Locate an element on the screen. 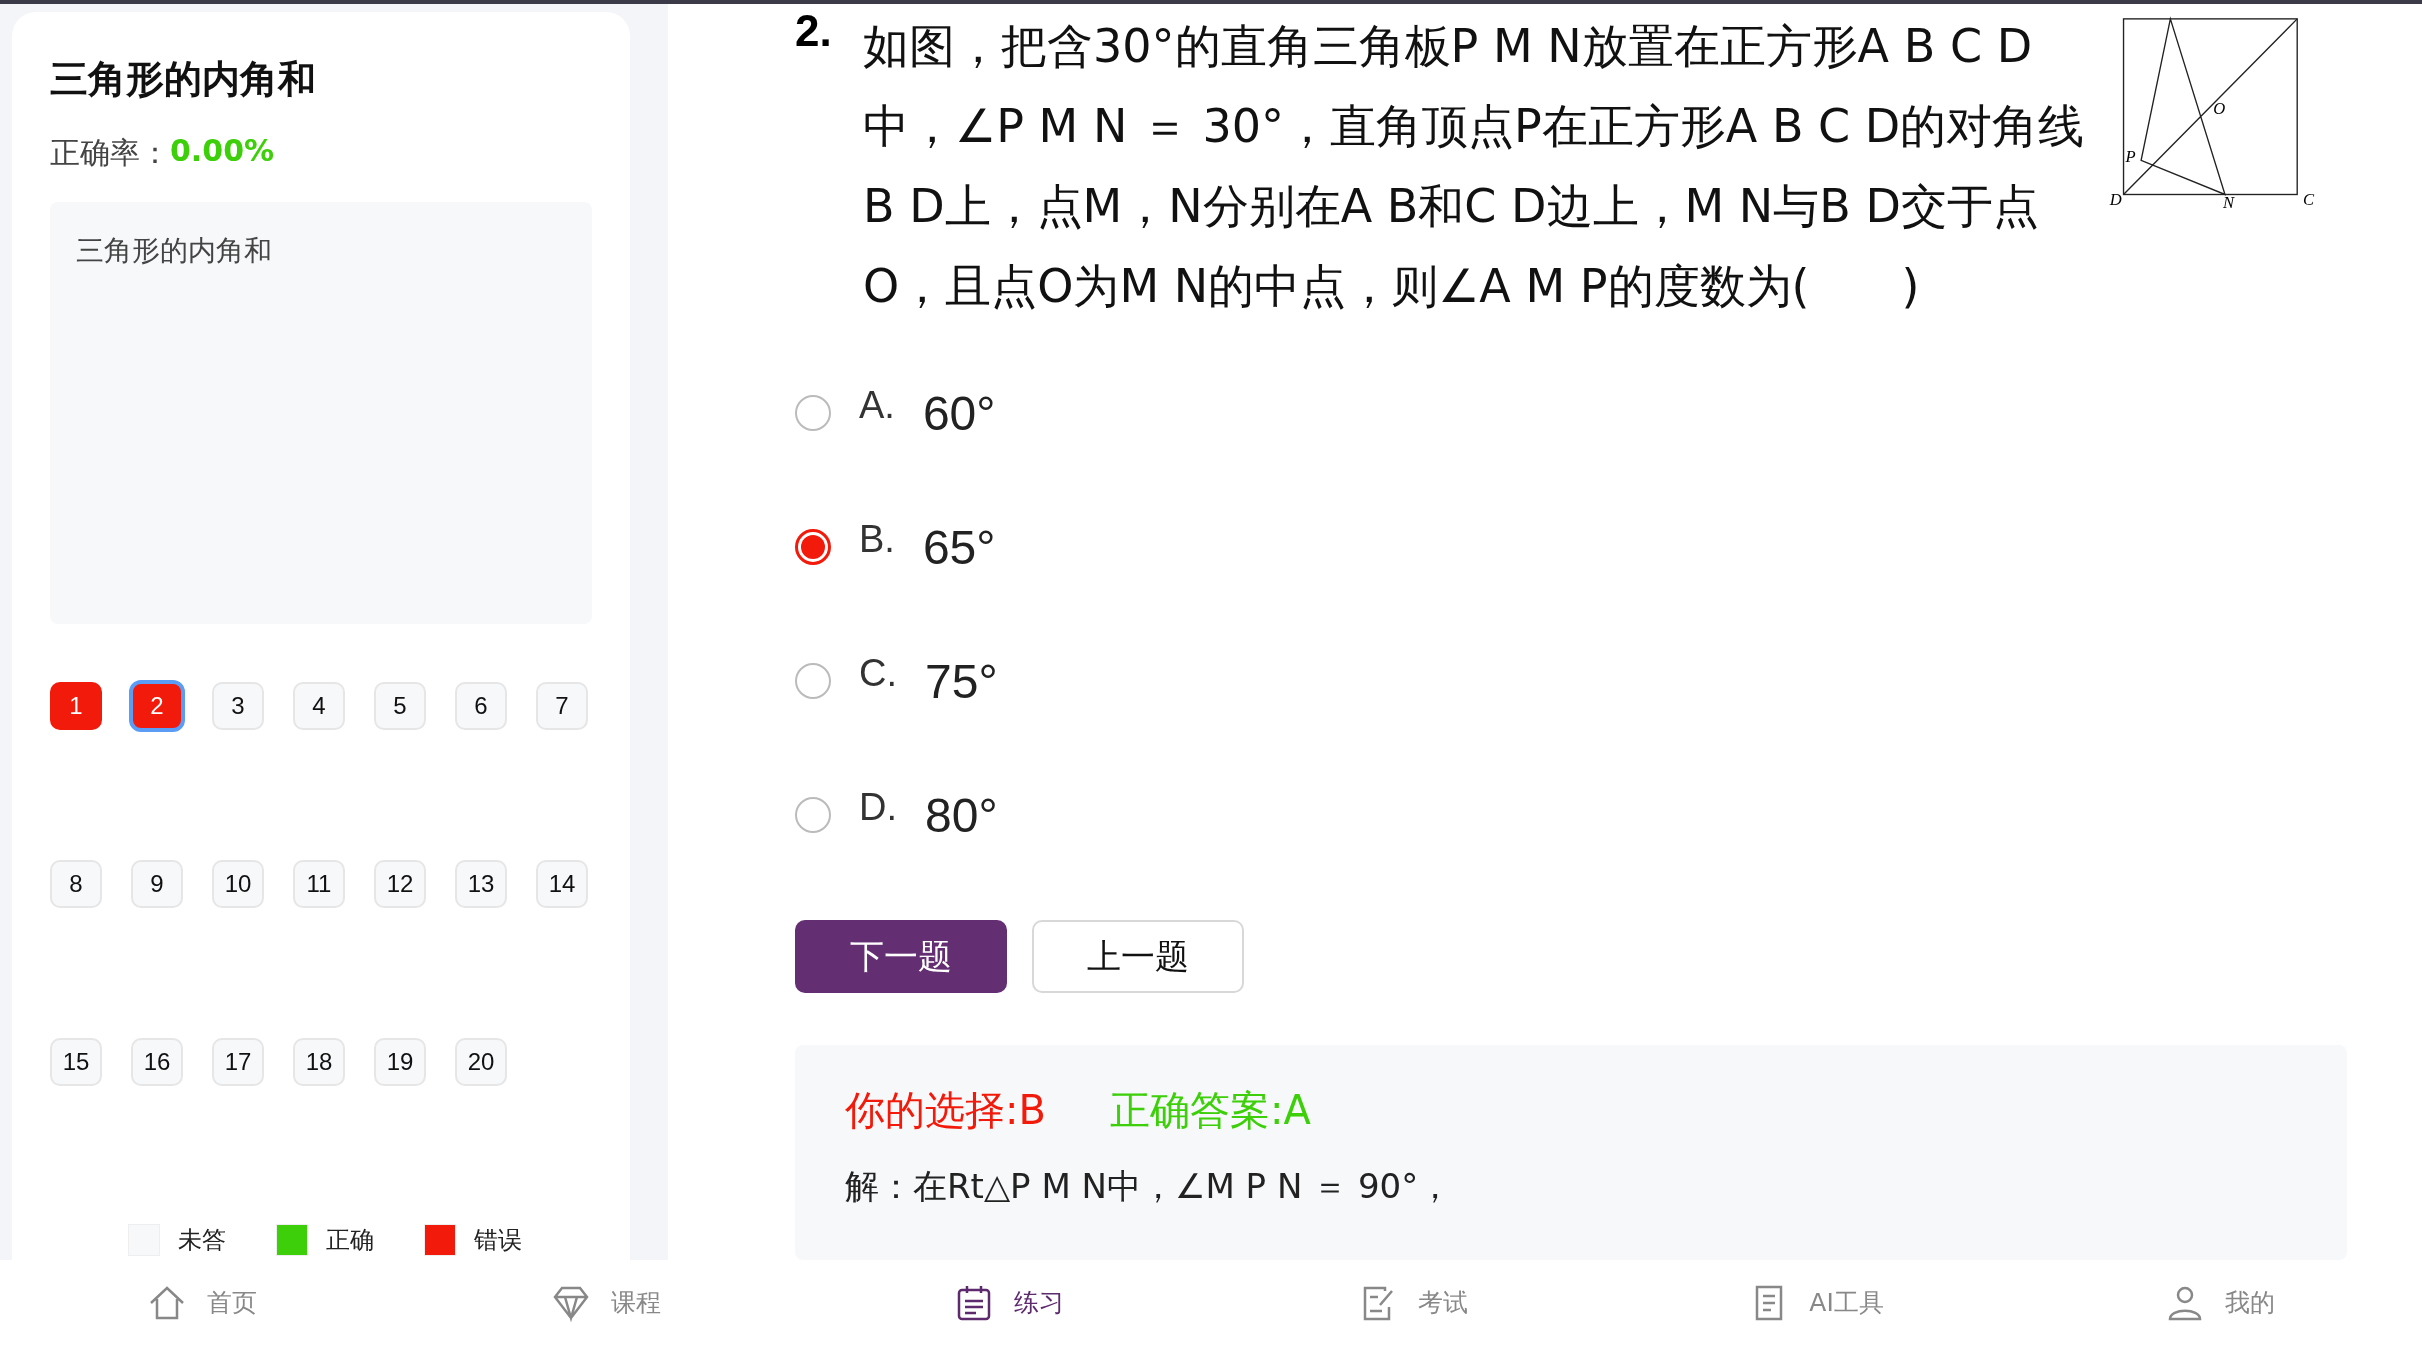 This screenshot has width=2422, height=1345. description-panel: 三角形的内角和 is located at coordinates (321, 413).